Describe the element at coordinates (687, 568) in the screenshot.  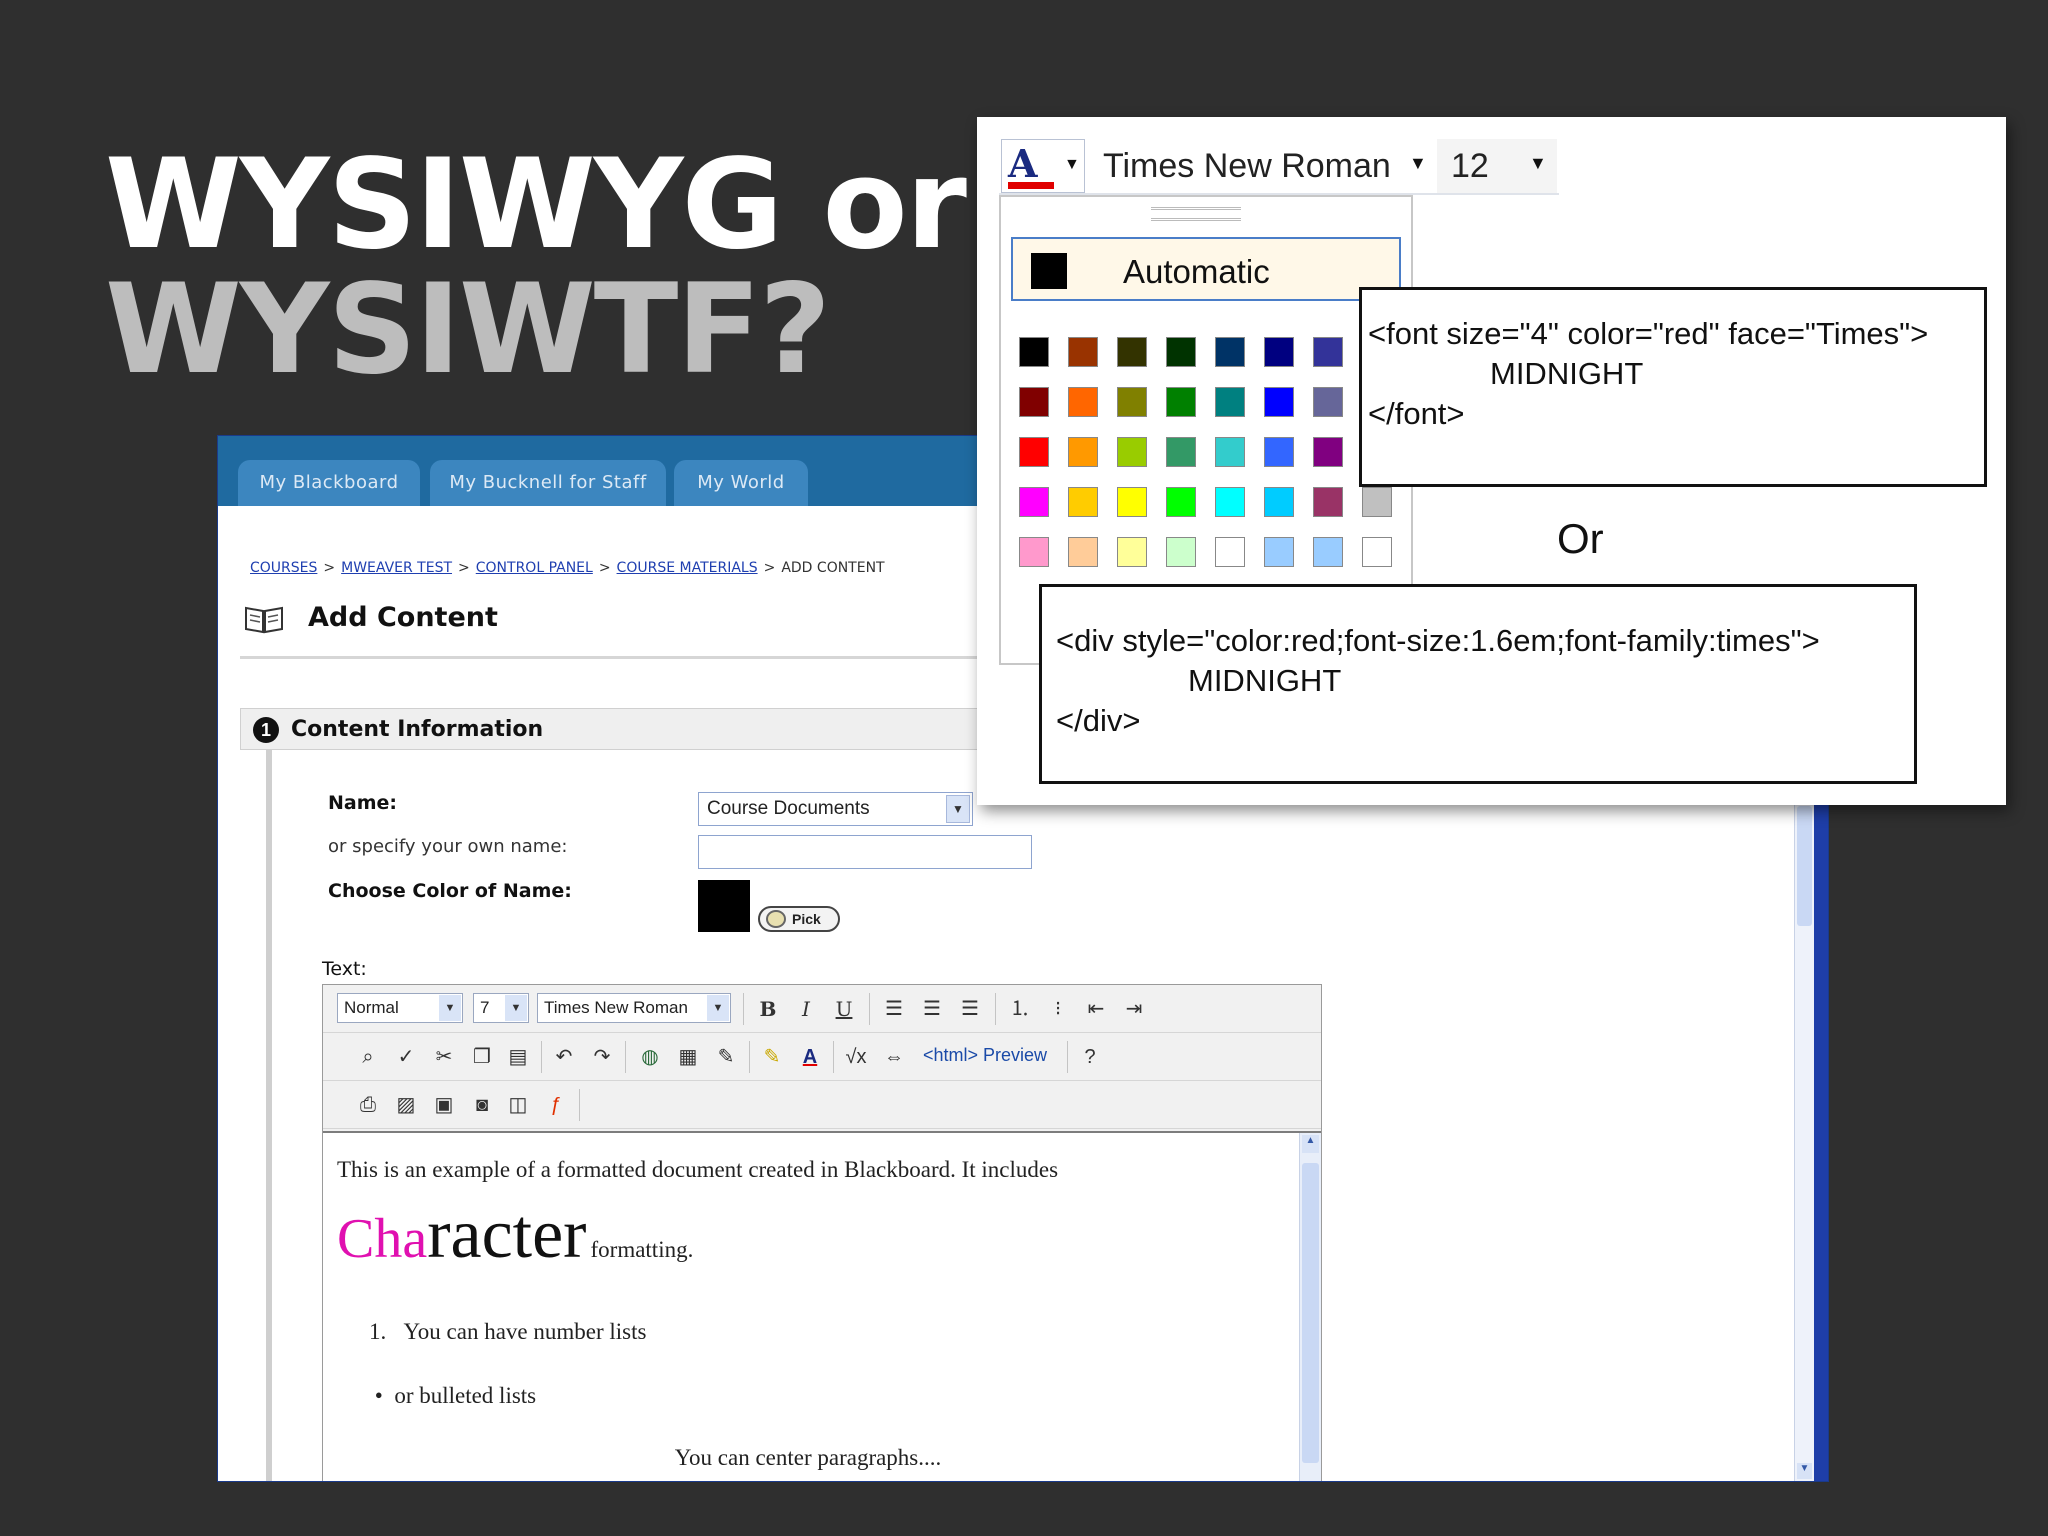
I see `breadcrumb-course-materials: COURSE MATERIALS` at that location.